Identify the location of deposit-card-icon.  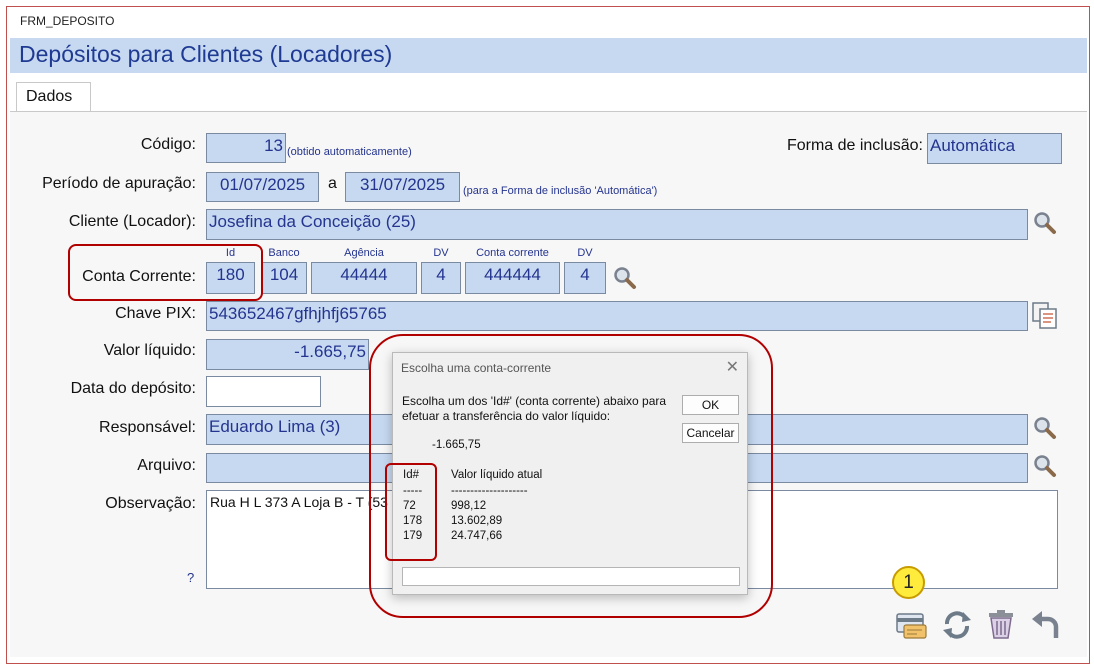
(911, 625).